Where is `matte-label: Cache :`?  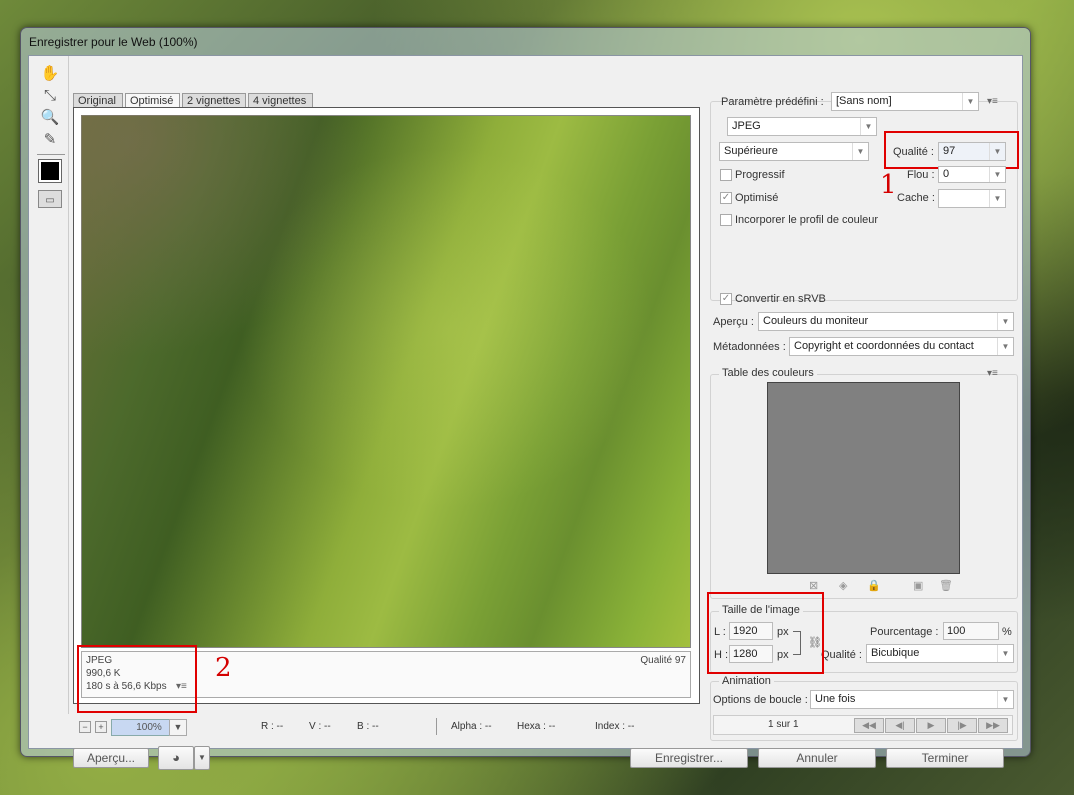 matte-label: Cache : is located at coordinates (916, 198).